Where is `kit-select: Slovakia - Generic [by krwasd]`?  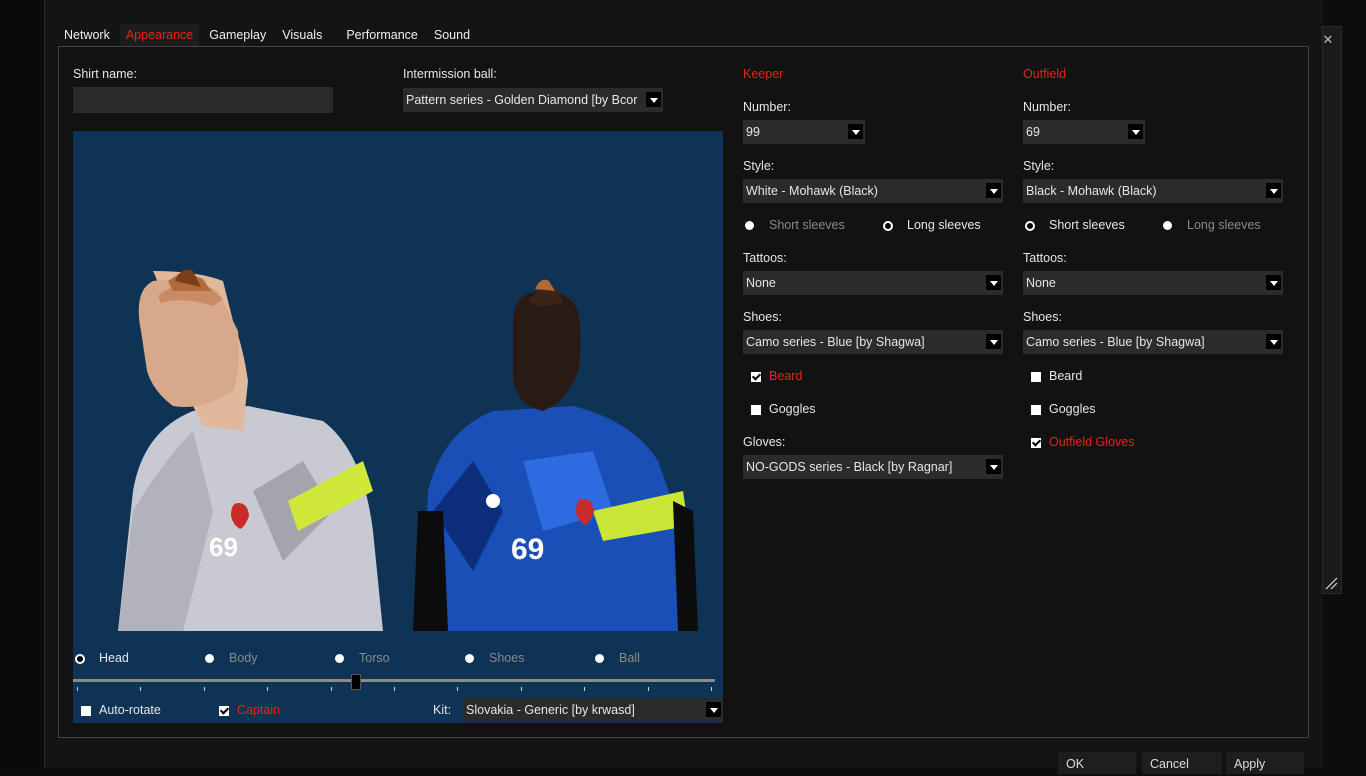
kit-select: Slovakia - Generic [by krwasd] is located at coordinates (593, 710).